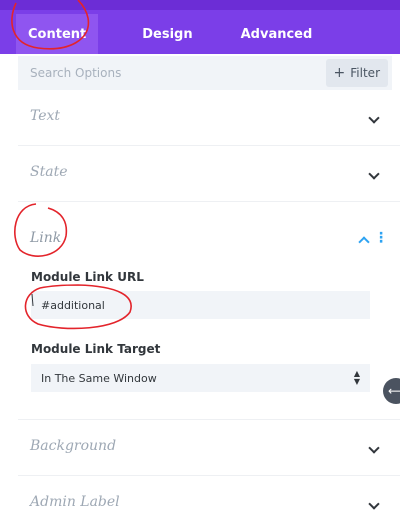 The image size is (400, 516). I want to click on section-title-admin-label: Admin Label, so click(75, 502).